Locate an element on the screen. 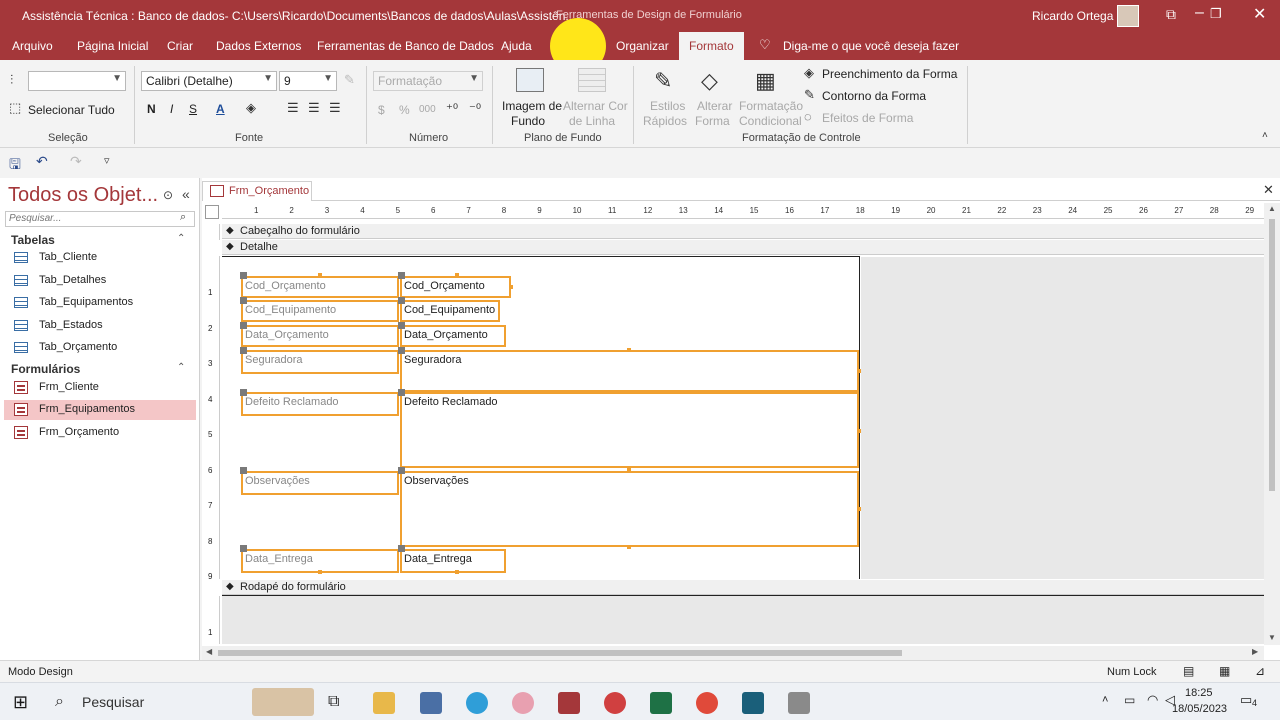 The height and width of the screenshot is (720, 1280). user-avatar is located at coordinates (1128, 16).